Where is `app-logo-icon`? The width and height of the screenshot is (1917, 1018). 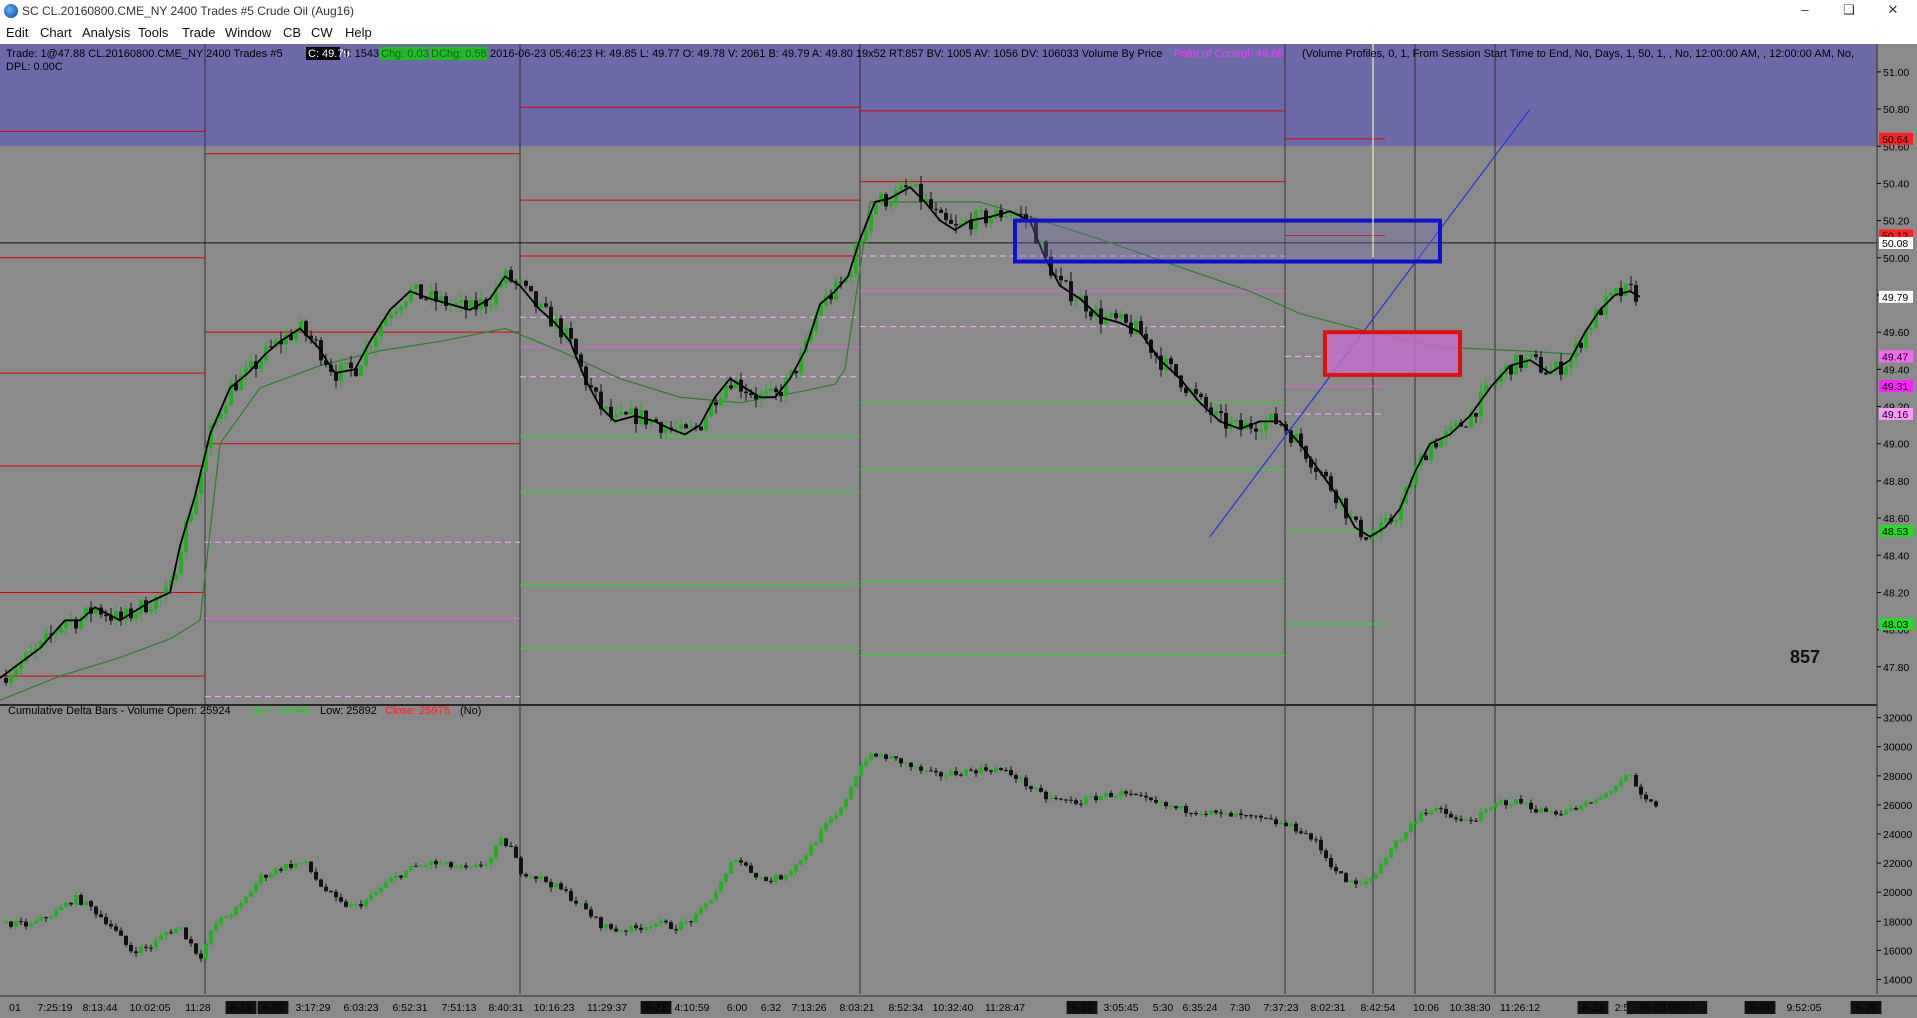
app-logo-icon is located at coordinates (11, 11).